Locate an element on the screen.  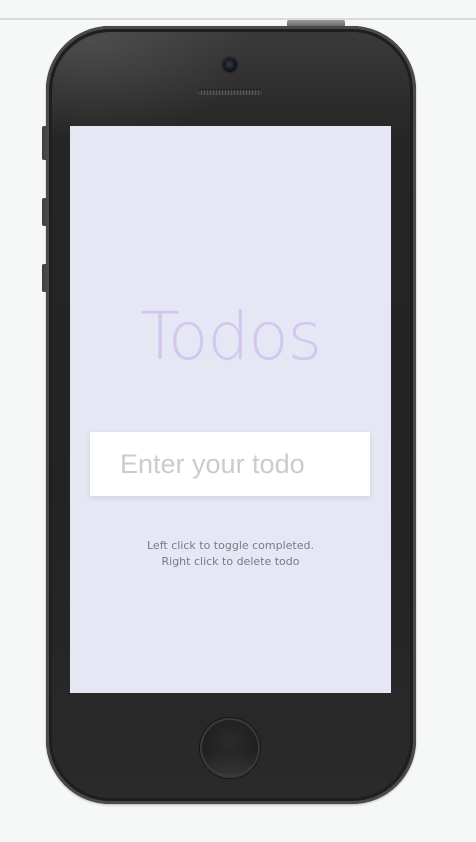
todo-input is located at coordinates (230, 464).